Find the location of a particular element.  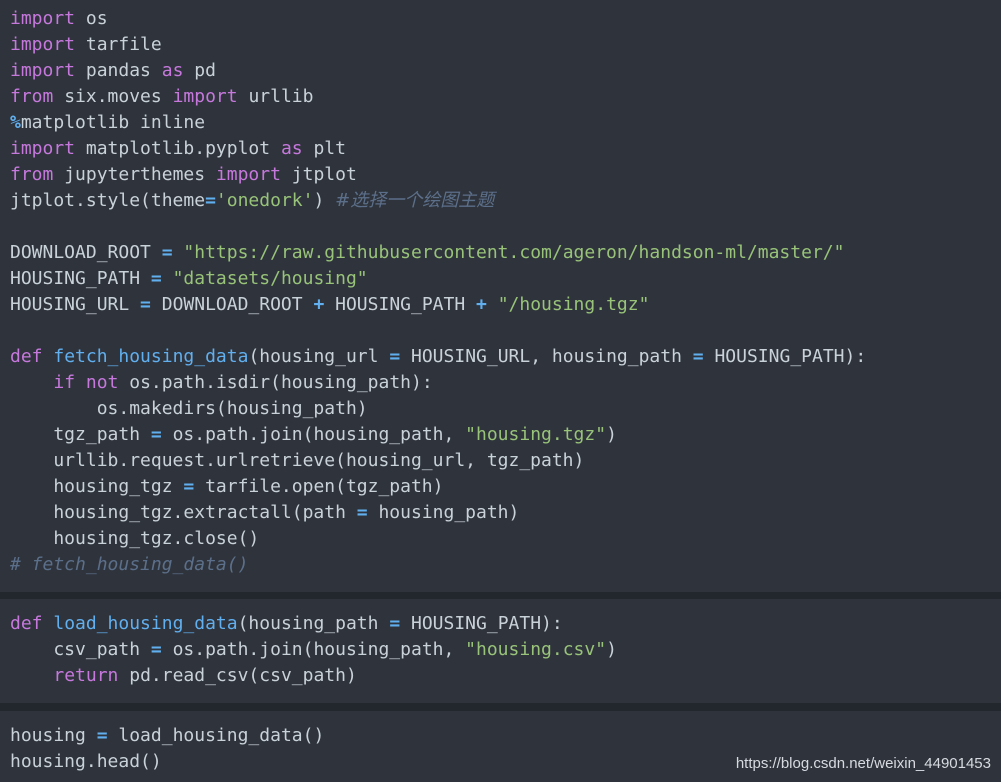

function-name: fetch_housing_data is located at coordinates (151, 356).